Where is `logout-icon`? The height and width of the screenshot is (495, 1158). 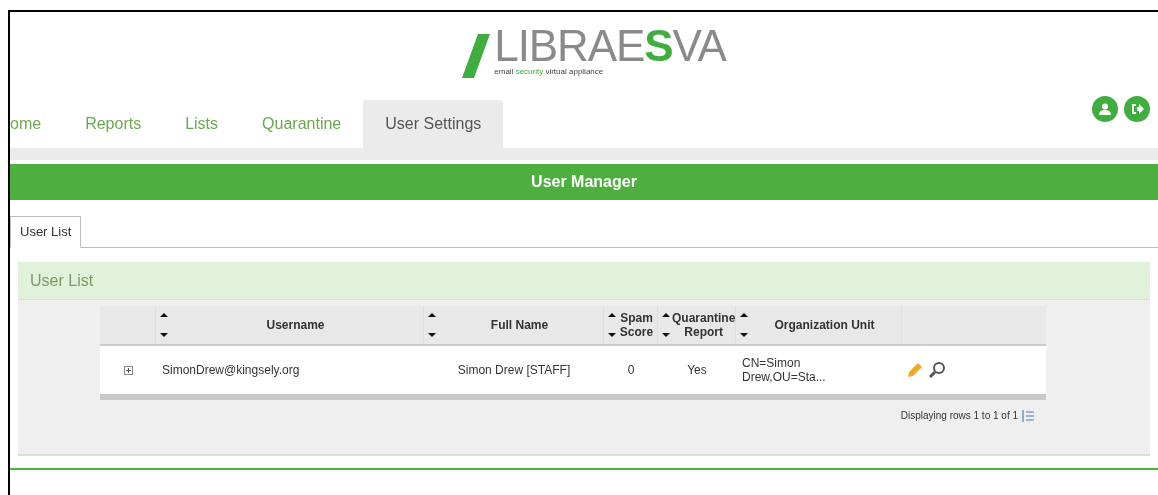
logout-icon is located at coordinates (1137, 109).